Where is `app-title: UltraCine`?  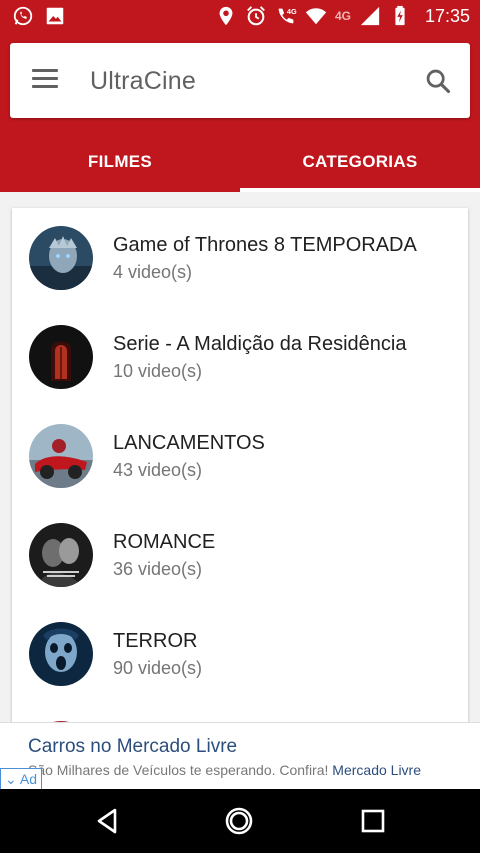
app-title: UltraCine is located at coordinates (143, 81).